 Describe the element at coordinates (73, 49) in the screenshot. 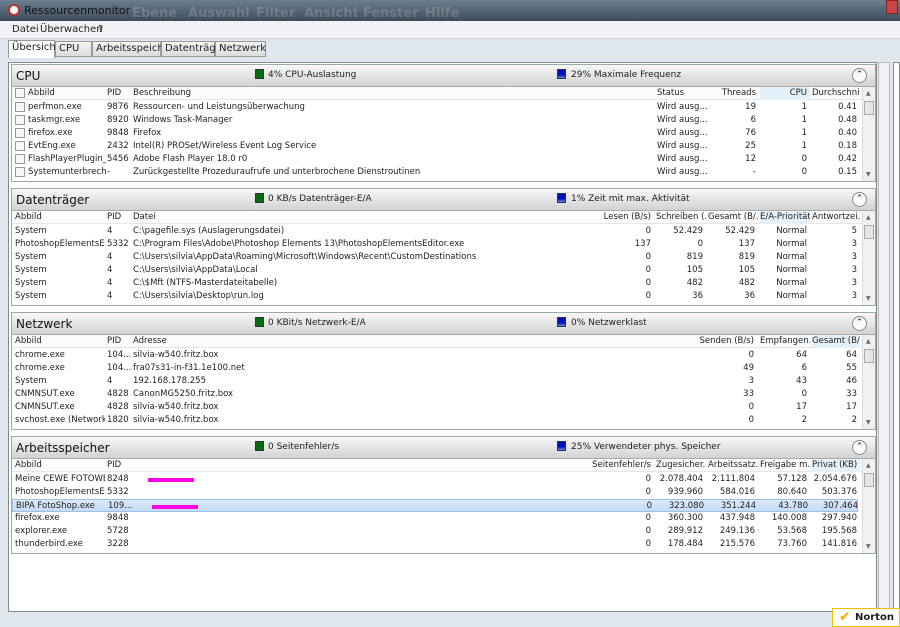

I see `tab-cpu: CPU` at that location.